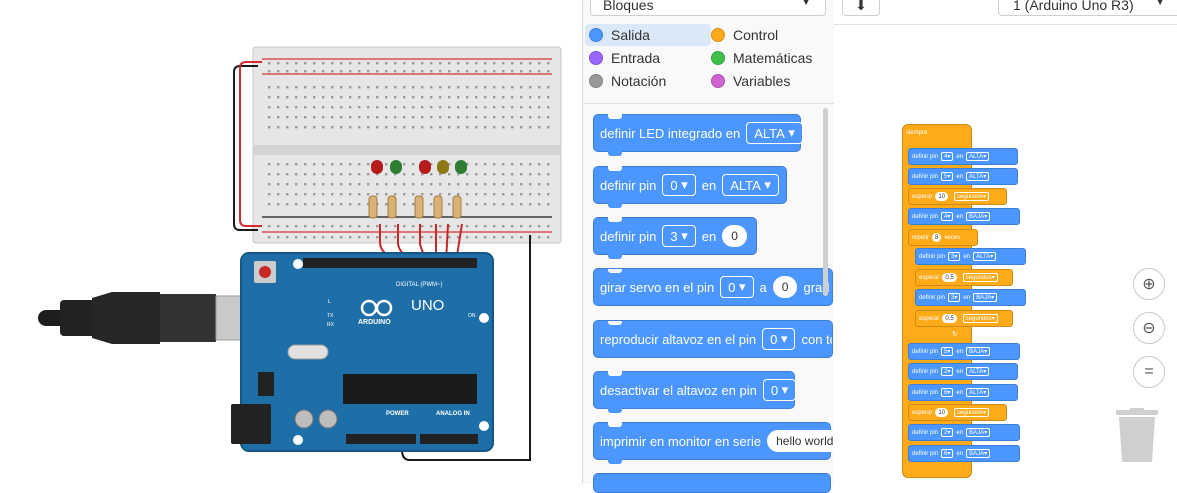 The image size is (1177, 493). I want to click on code-value: ALTA, so click(983, 256).